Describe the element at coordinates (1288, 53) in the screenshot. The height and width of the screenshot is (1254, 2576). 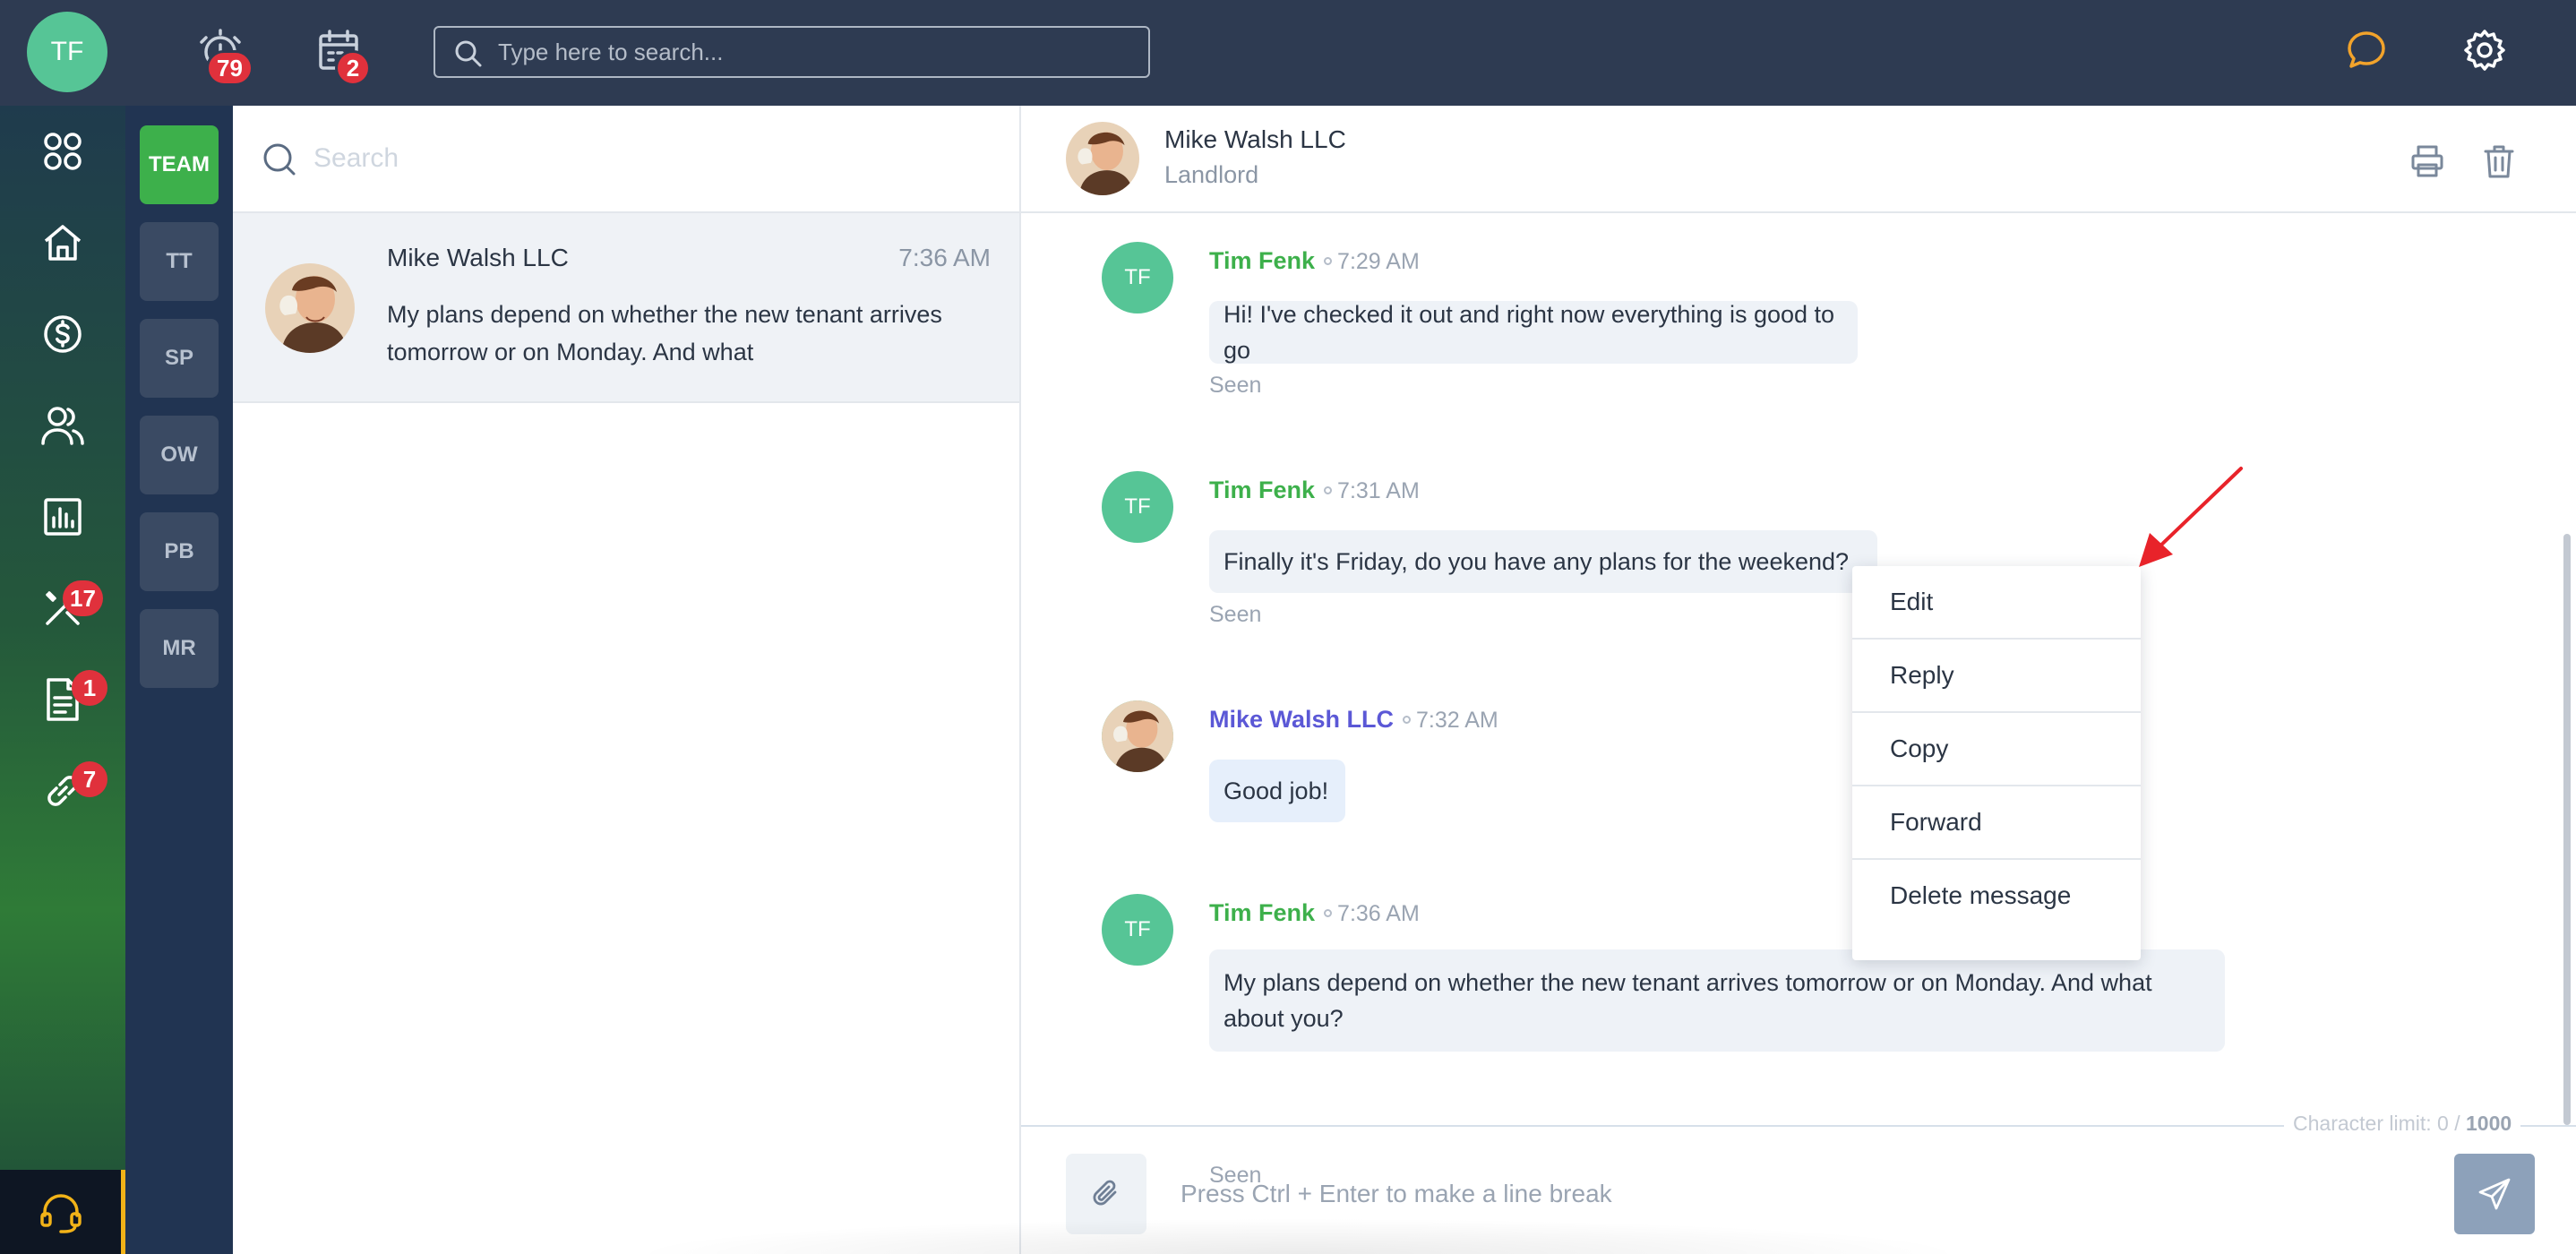
I see `top-bar: TF 79 2` at that location.